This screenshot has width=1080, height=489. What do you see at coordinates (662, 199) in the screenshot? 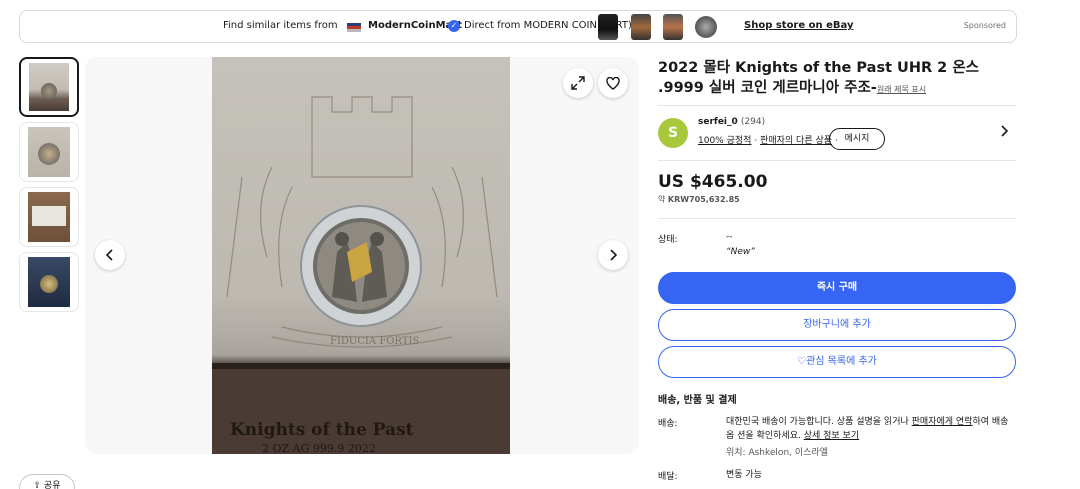
I see `approx-prefix: 약` at bounding box center [662, 199].